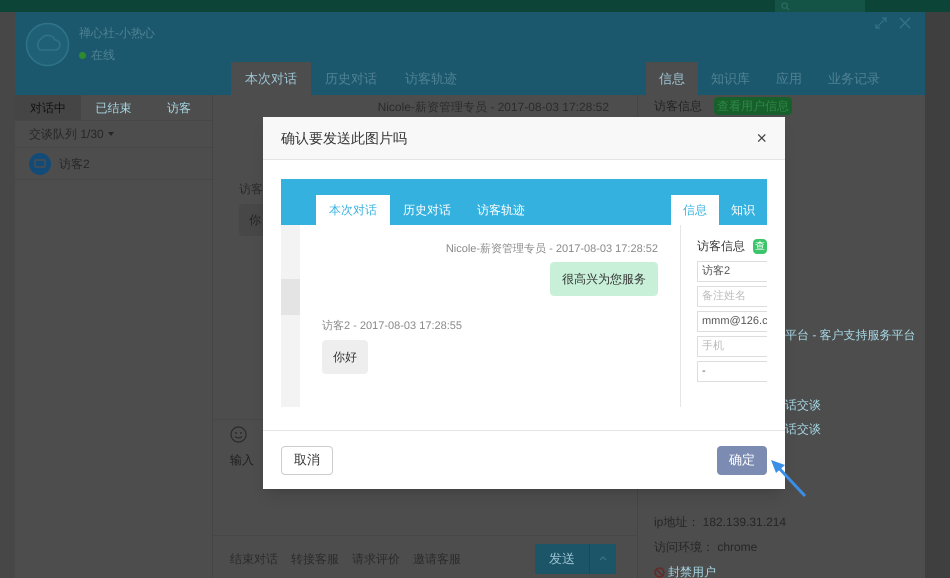  I want to click on input-field: 访客2, so click(732, 271).